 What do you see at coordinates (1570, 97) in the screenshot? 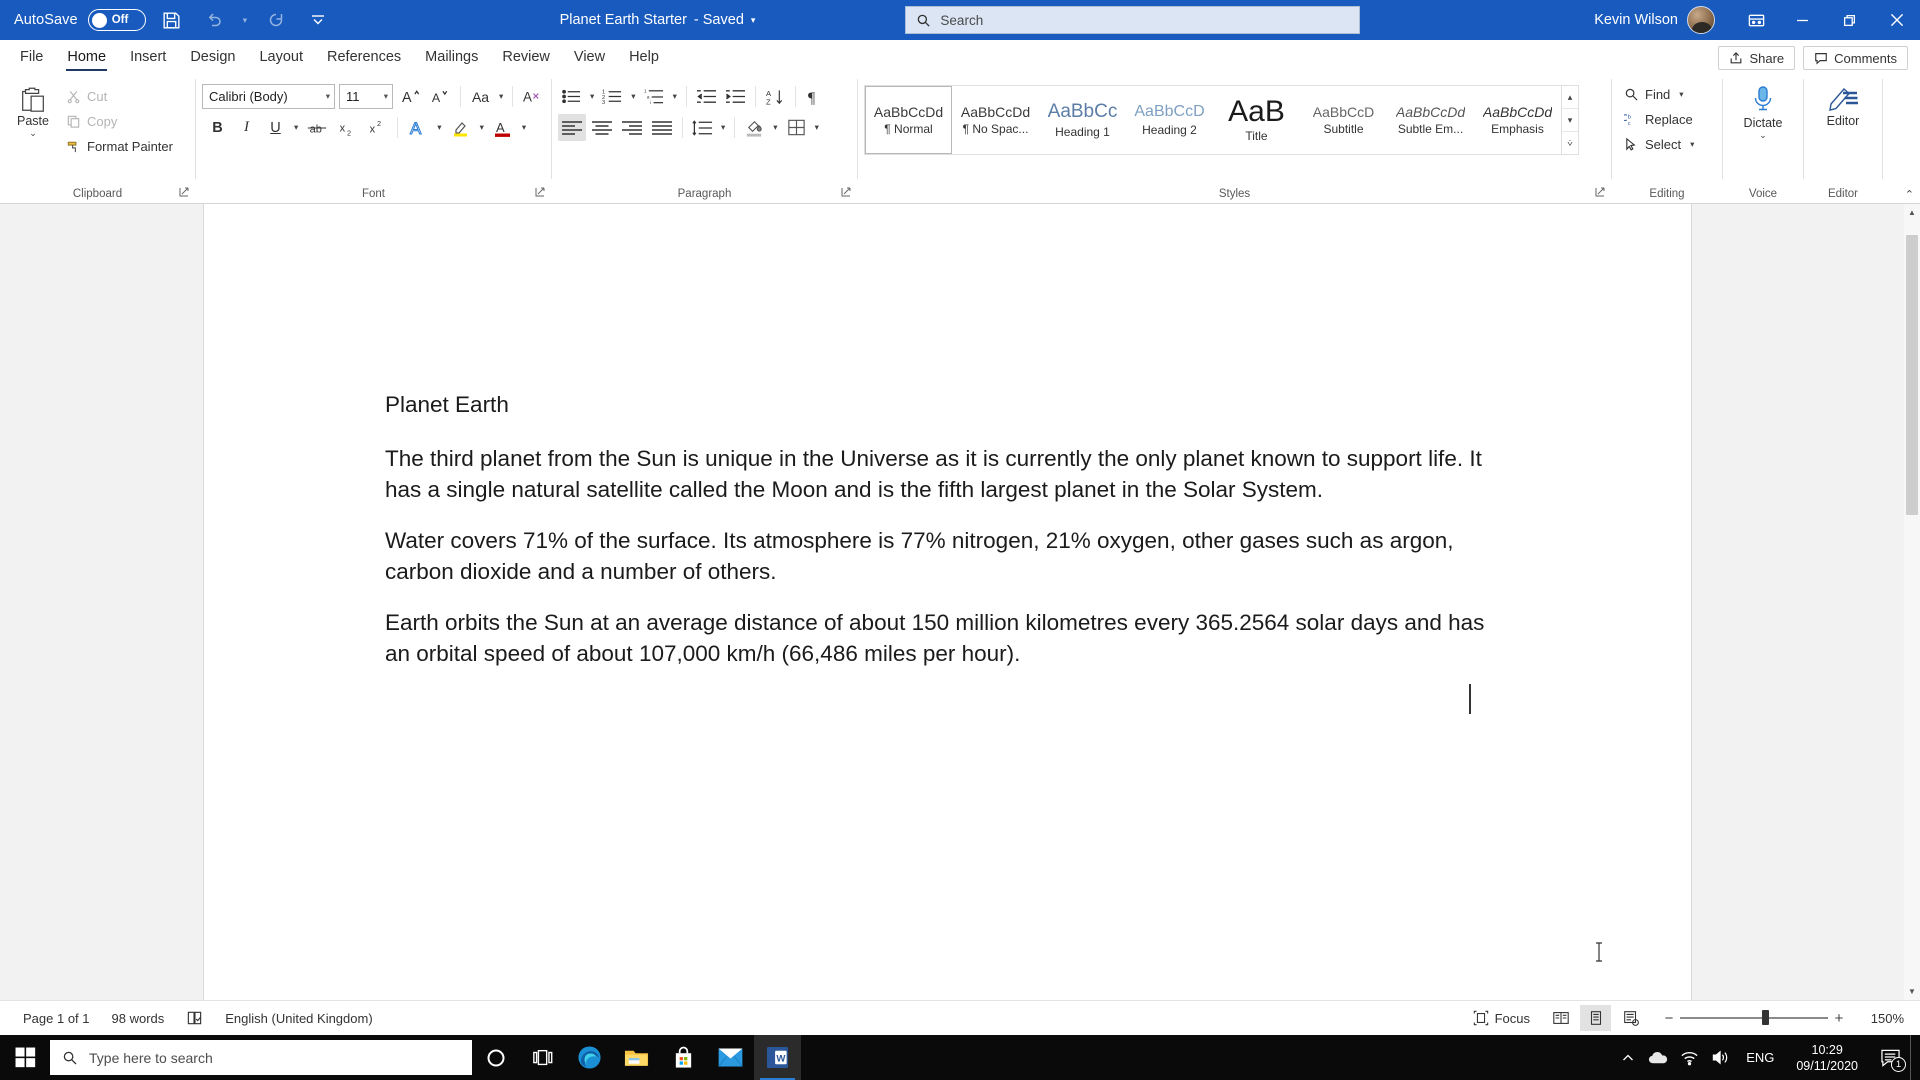
I see `chevron-up-icon: ▴` at bounding box center [1570, 97].